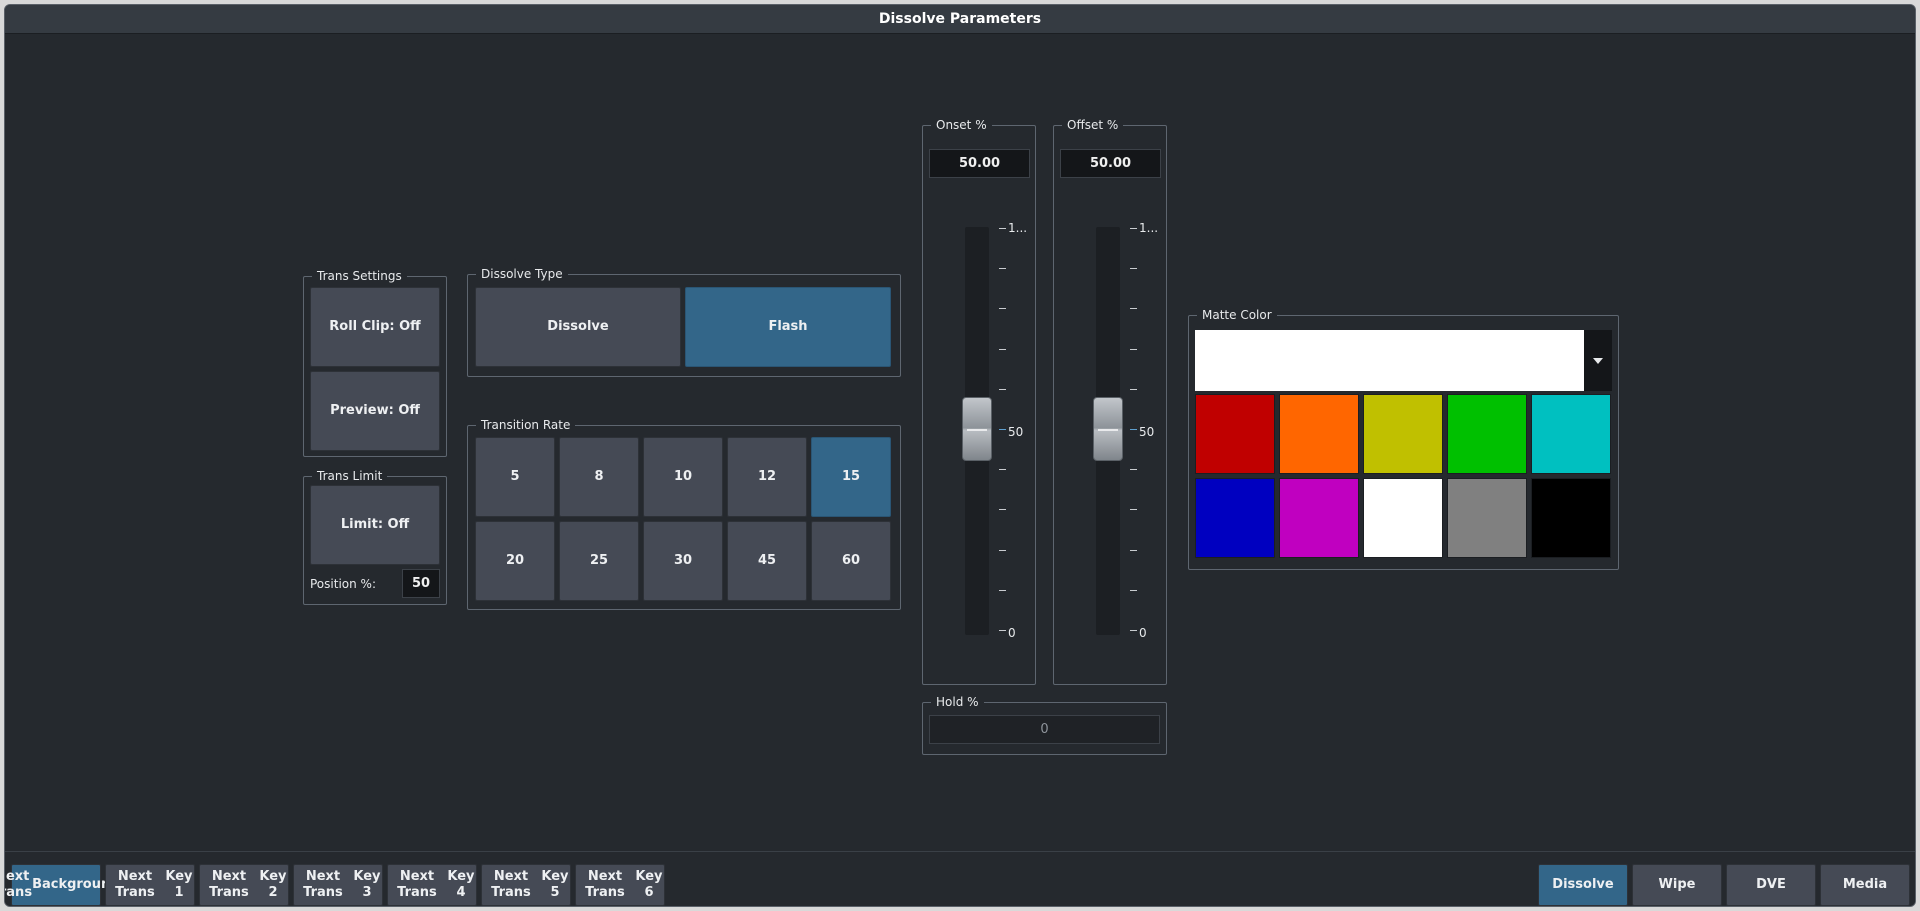 Image resolution: width=1920 pixels, height=911 pixels. I want to click on position-label: Position %:, so click(343, 584).